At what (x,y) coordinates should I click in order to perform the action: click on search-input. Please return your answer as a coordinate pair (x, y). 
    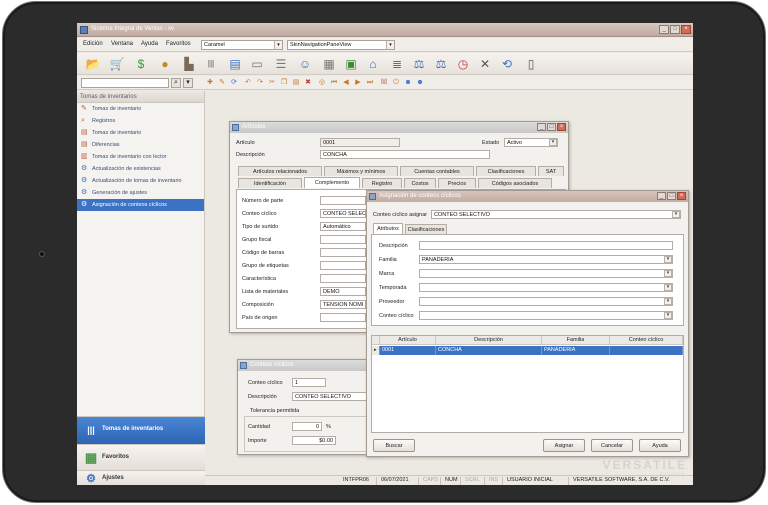
    Looking at the image, I should click on (125, 83).